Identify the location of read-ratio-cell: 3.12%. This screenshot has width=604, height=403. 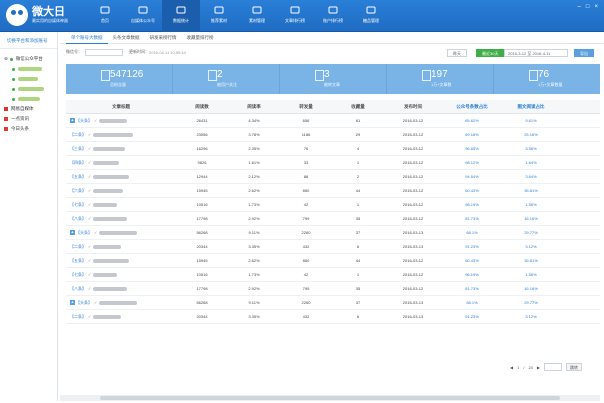
(531, 246).